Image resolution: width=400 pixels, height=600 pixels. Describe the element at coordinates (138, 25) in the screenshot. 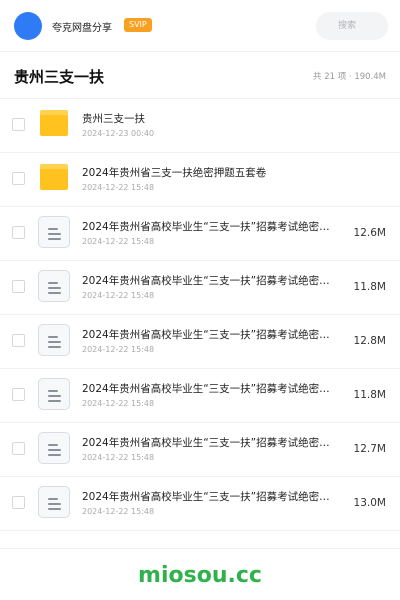

I see `svip-badge: SVIP` at that location.